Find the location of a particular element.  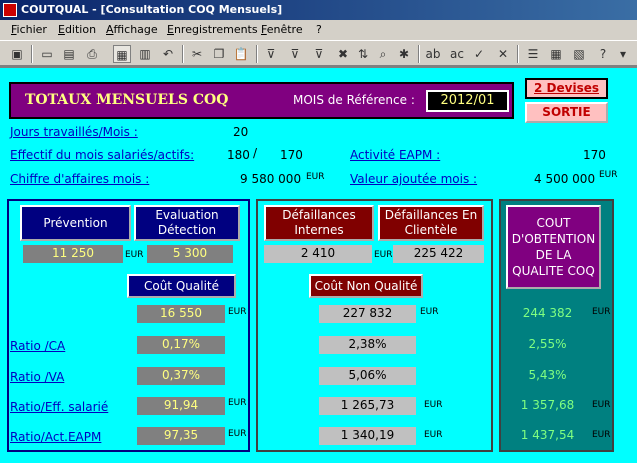

coq-ratio-act-unit: EUR is located at coordinates (601, 435).